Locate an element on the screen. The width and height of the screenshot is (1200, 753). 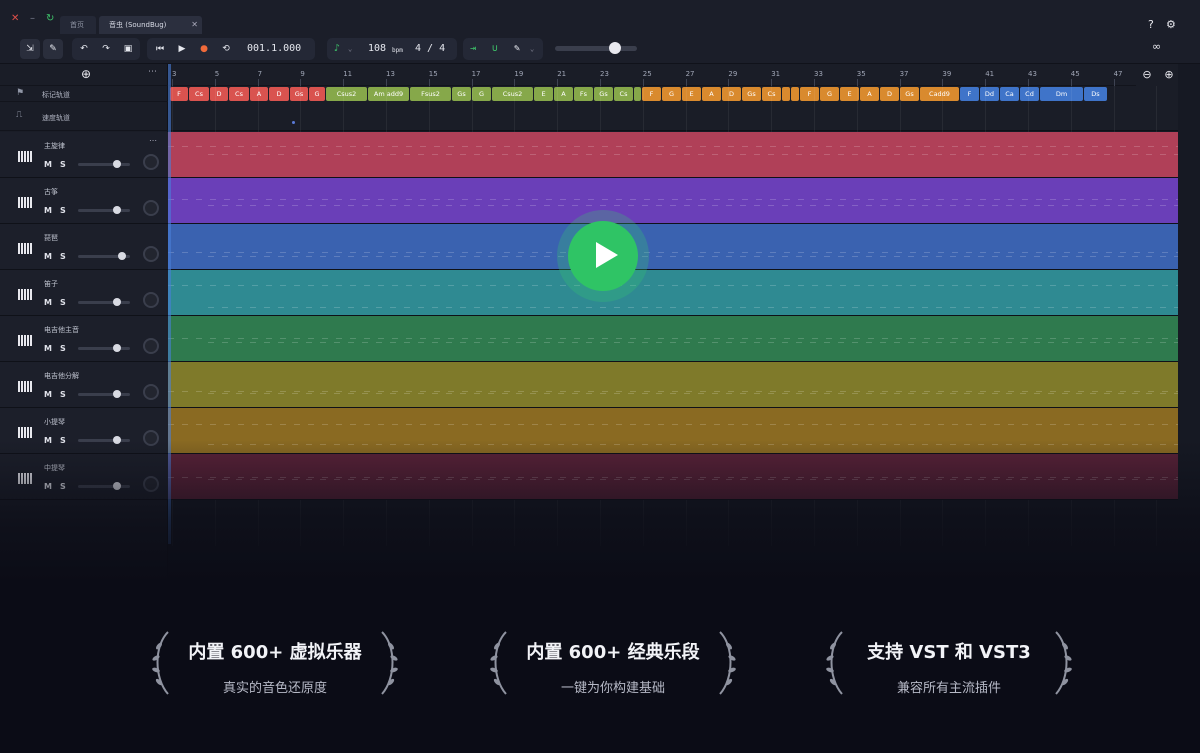
time-signature: 4 / 4 is located at coordinates (430, 49).